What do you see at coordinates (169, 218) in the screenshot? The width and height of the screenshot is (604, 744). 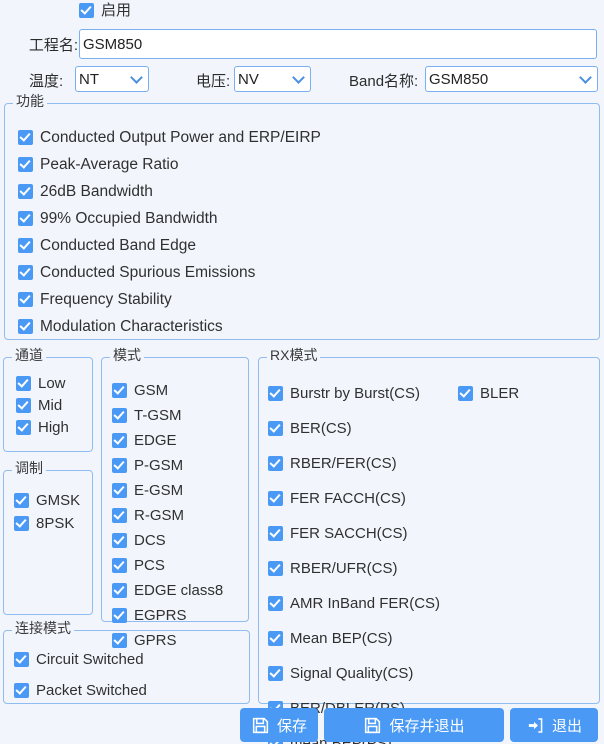 I see `function-checkbox-row: 99% Occupied Bandwidth` at bounding box center [169, 218].